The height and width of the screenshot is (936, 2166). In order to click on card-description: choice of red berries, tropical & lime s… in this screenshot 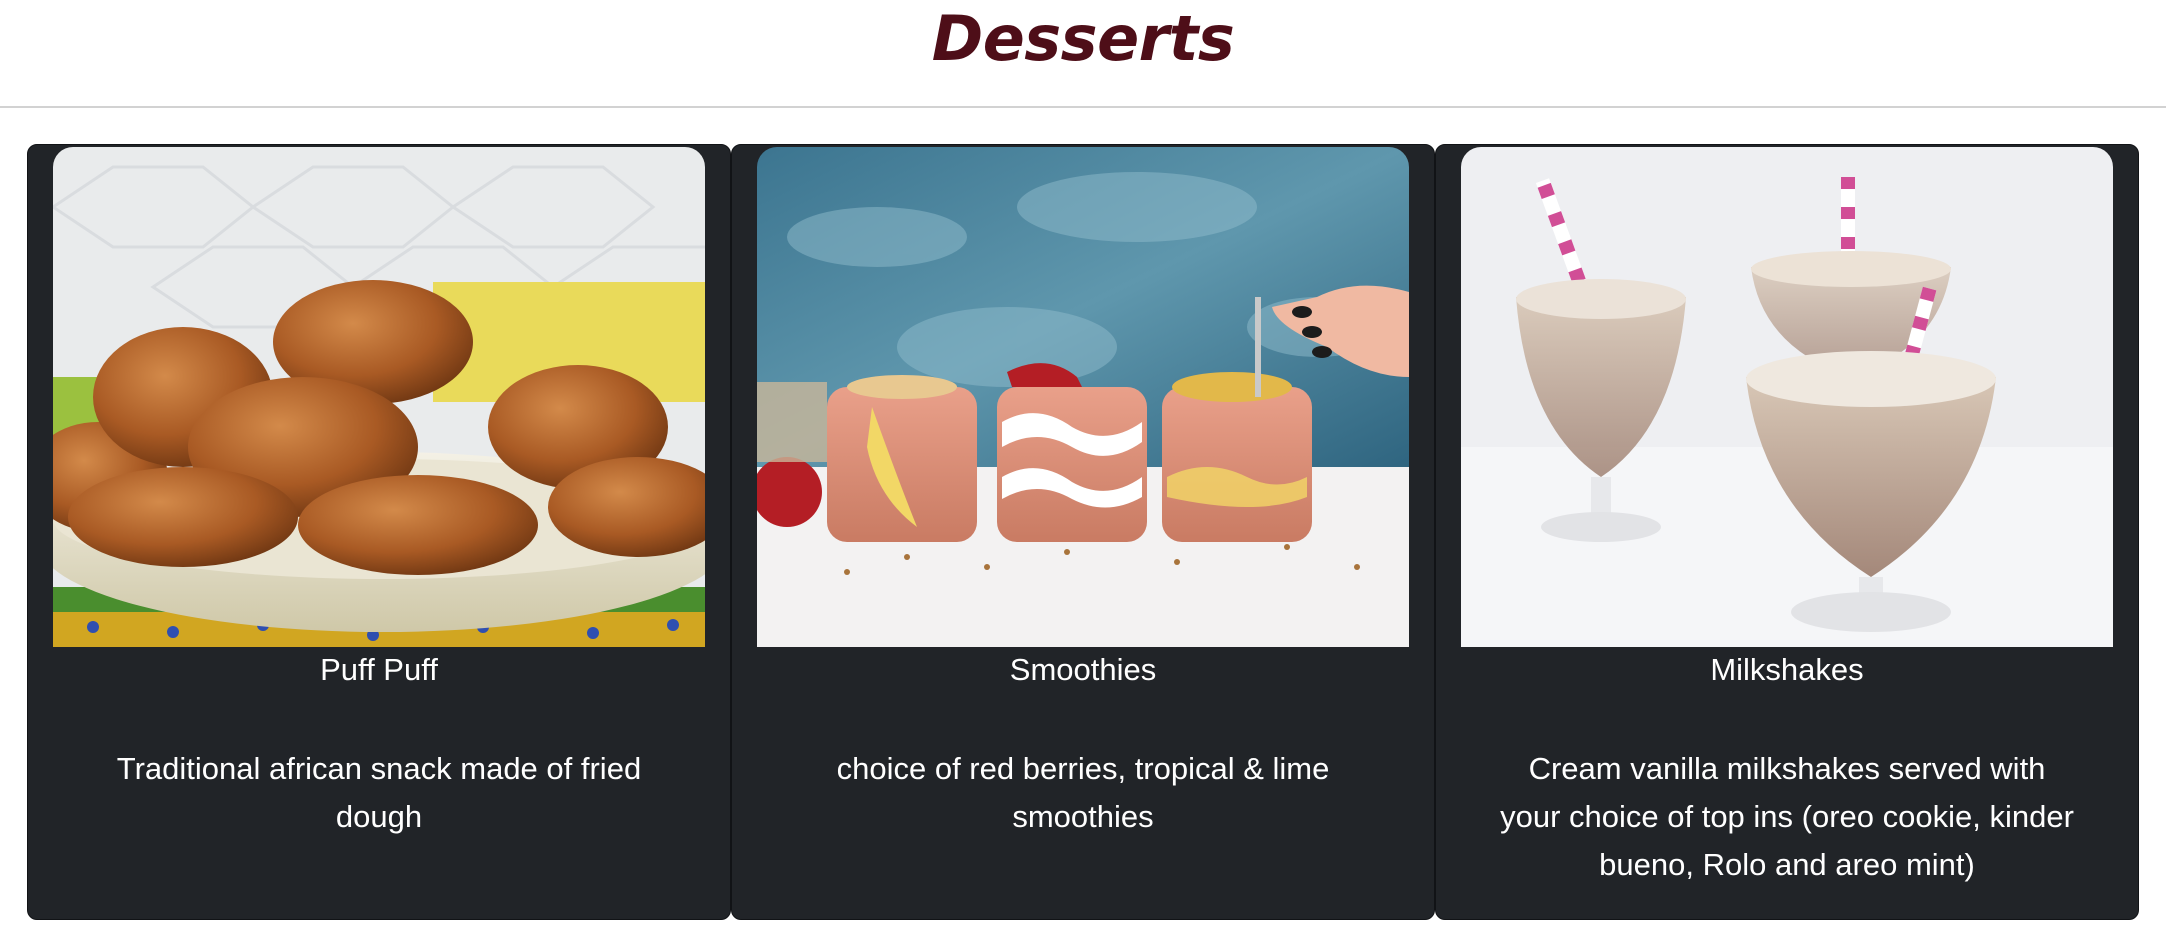, I will do `click(1083, 792)`.